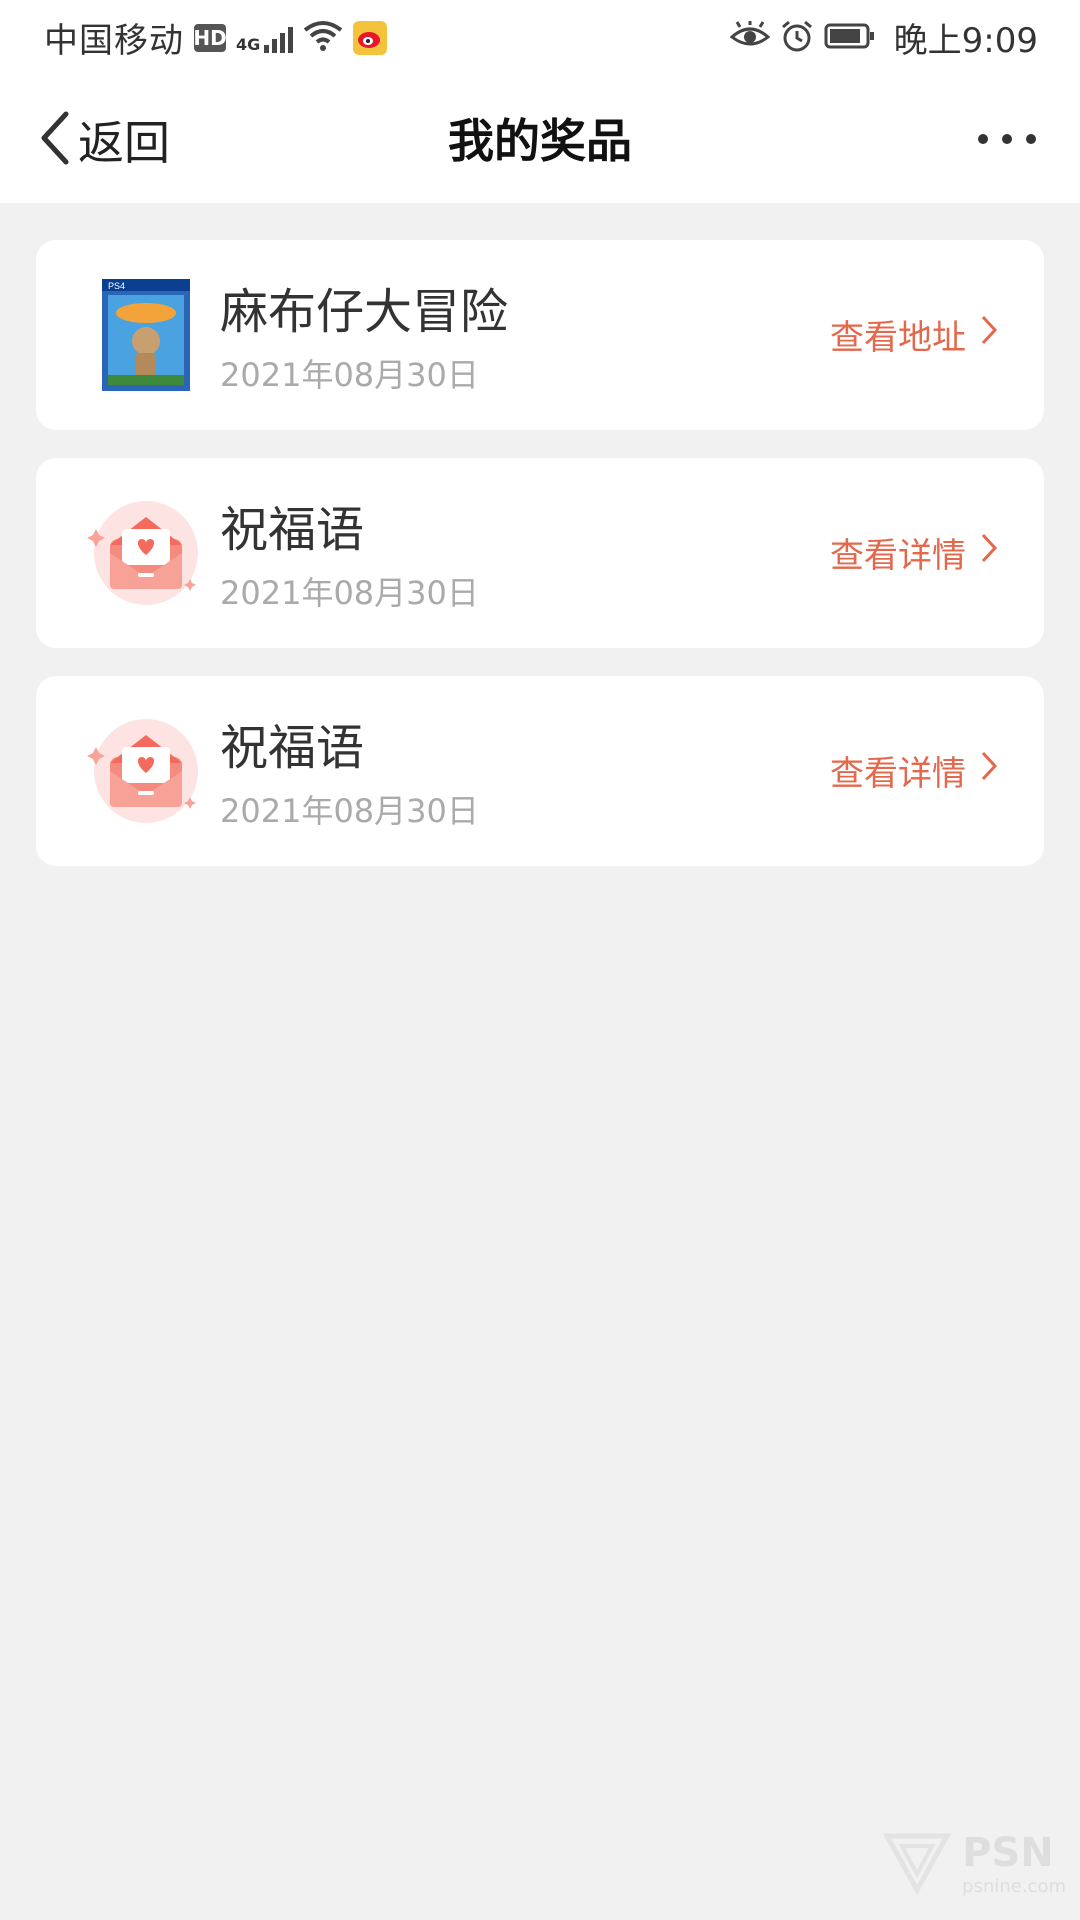 The height and width of the screenshot is (1920, 1080). Describe the element at coordinates (1014, 1886) in the screenshot. I see `watermark-subtext: psnine.com` at that location.